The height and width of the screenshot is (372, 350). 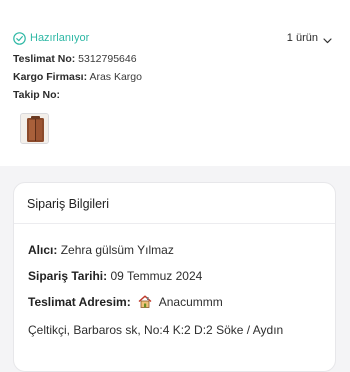 What do you see at coordinates (44, 59) in the screenshot?
I see `delivery-number-label: Teslimat No:` at bounding box center [44, 59].